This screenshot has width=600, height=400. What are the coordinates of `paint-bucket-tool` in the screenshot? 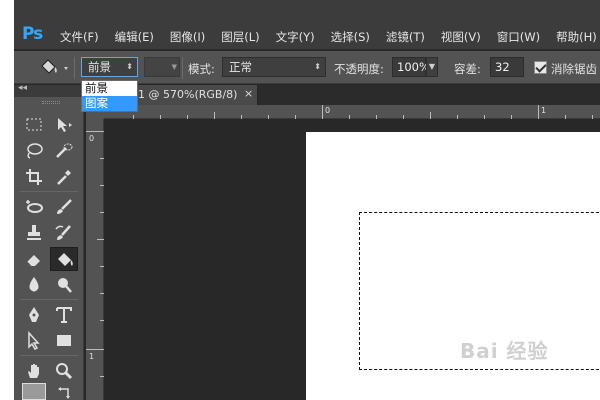 It's located at (64, 259).